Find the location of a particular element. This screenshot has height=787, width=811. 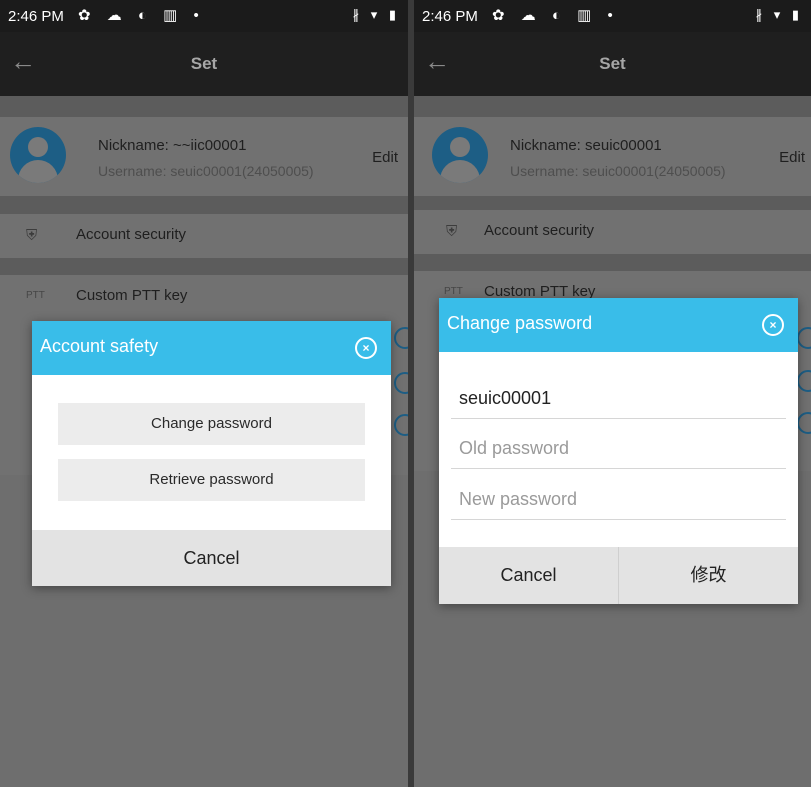

nickname-label: Nickname: seuic00001 is located at coordinates (586, 145).